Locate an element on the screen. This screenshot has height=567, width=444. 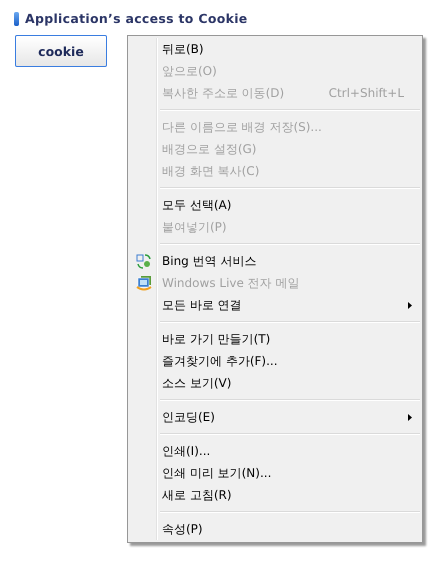
menu-item: 인코딩(E) is located at coordinates (275, 417).